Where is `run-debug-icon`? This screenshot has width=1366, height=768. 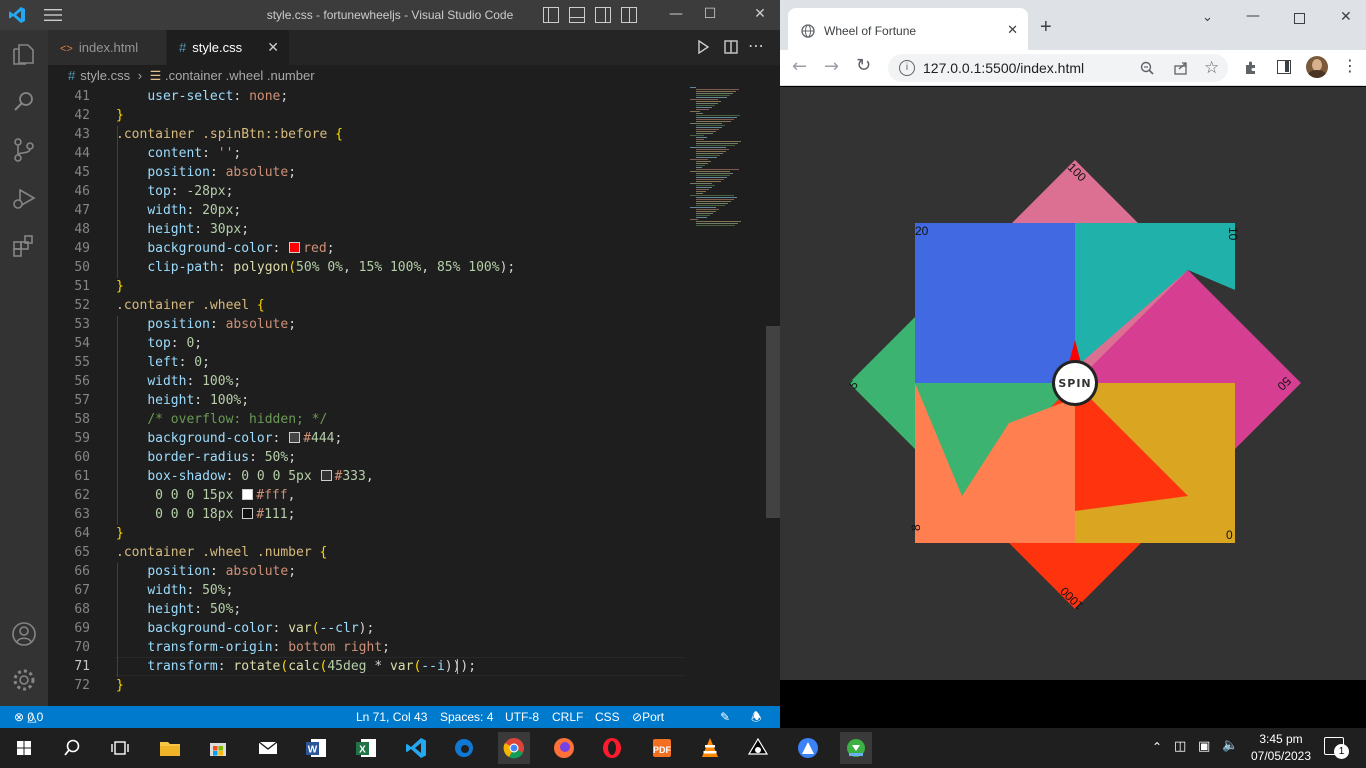
run-debug-icon is located at coordinates (24, 198).